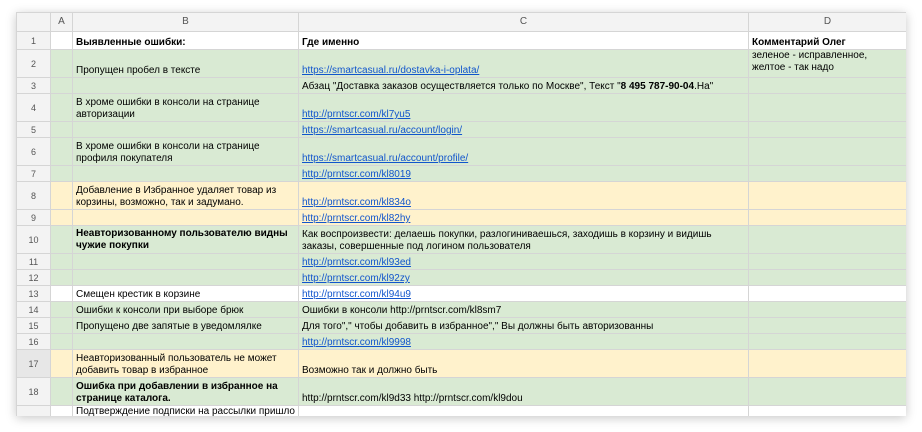 The width and height of the screenshot is (922, 432). Describe the element at coordinates (356, 174) in the screenshot. I see `cell-link: http://prntscr.com/kl8019` at that location.